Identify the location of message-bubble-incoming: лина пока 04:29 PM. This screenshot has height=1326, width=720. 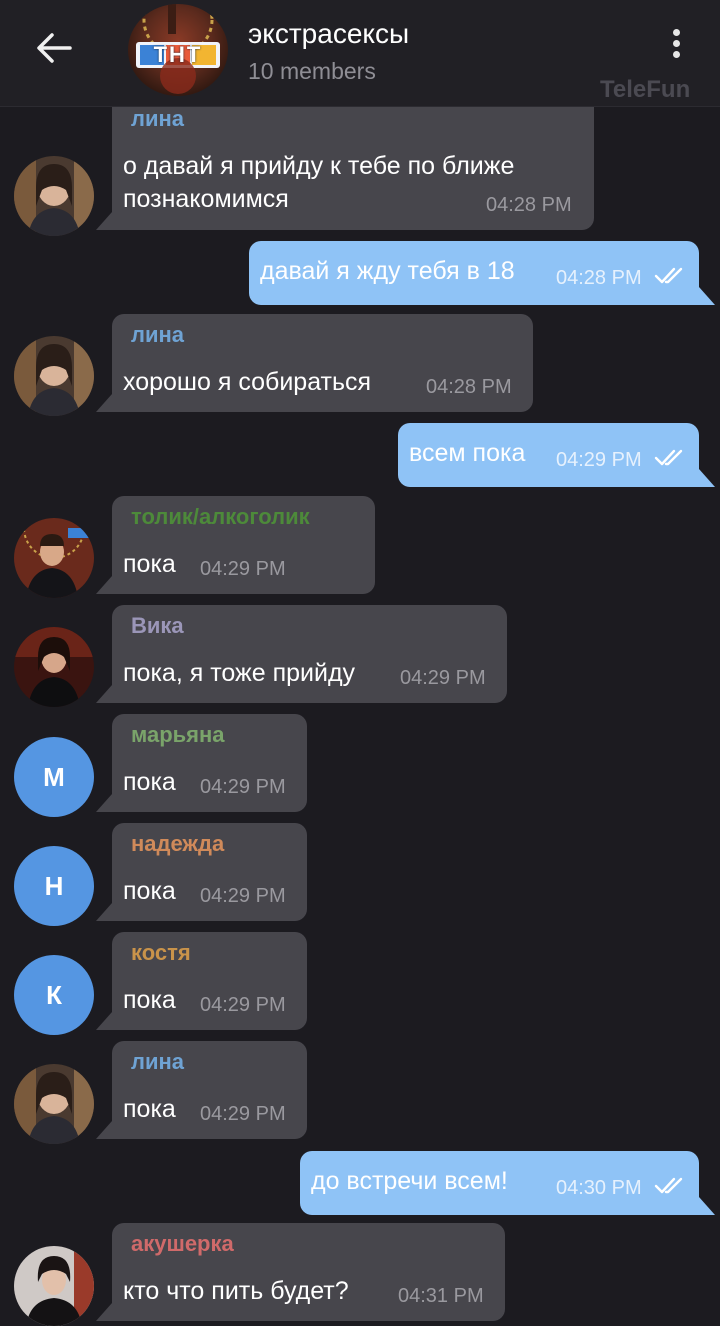
(201, 1090).